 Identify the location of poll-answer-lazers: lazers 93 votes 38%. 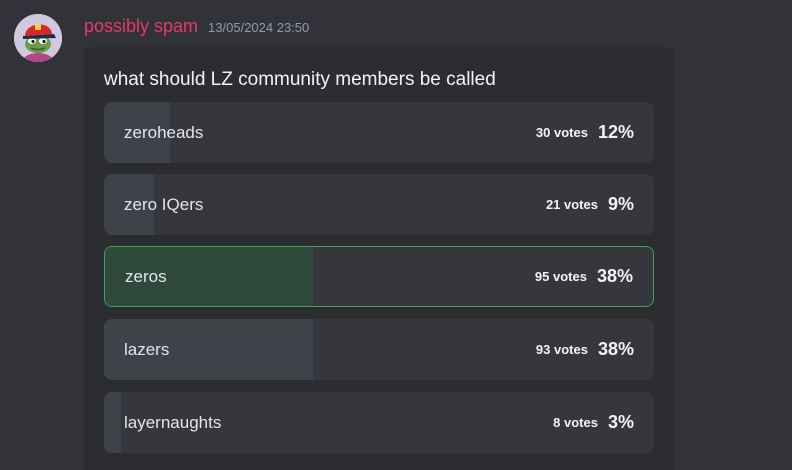
(379, 349).